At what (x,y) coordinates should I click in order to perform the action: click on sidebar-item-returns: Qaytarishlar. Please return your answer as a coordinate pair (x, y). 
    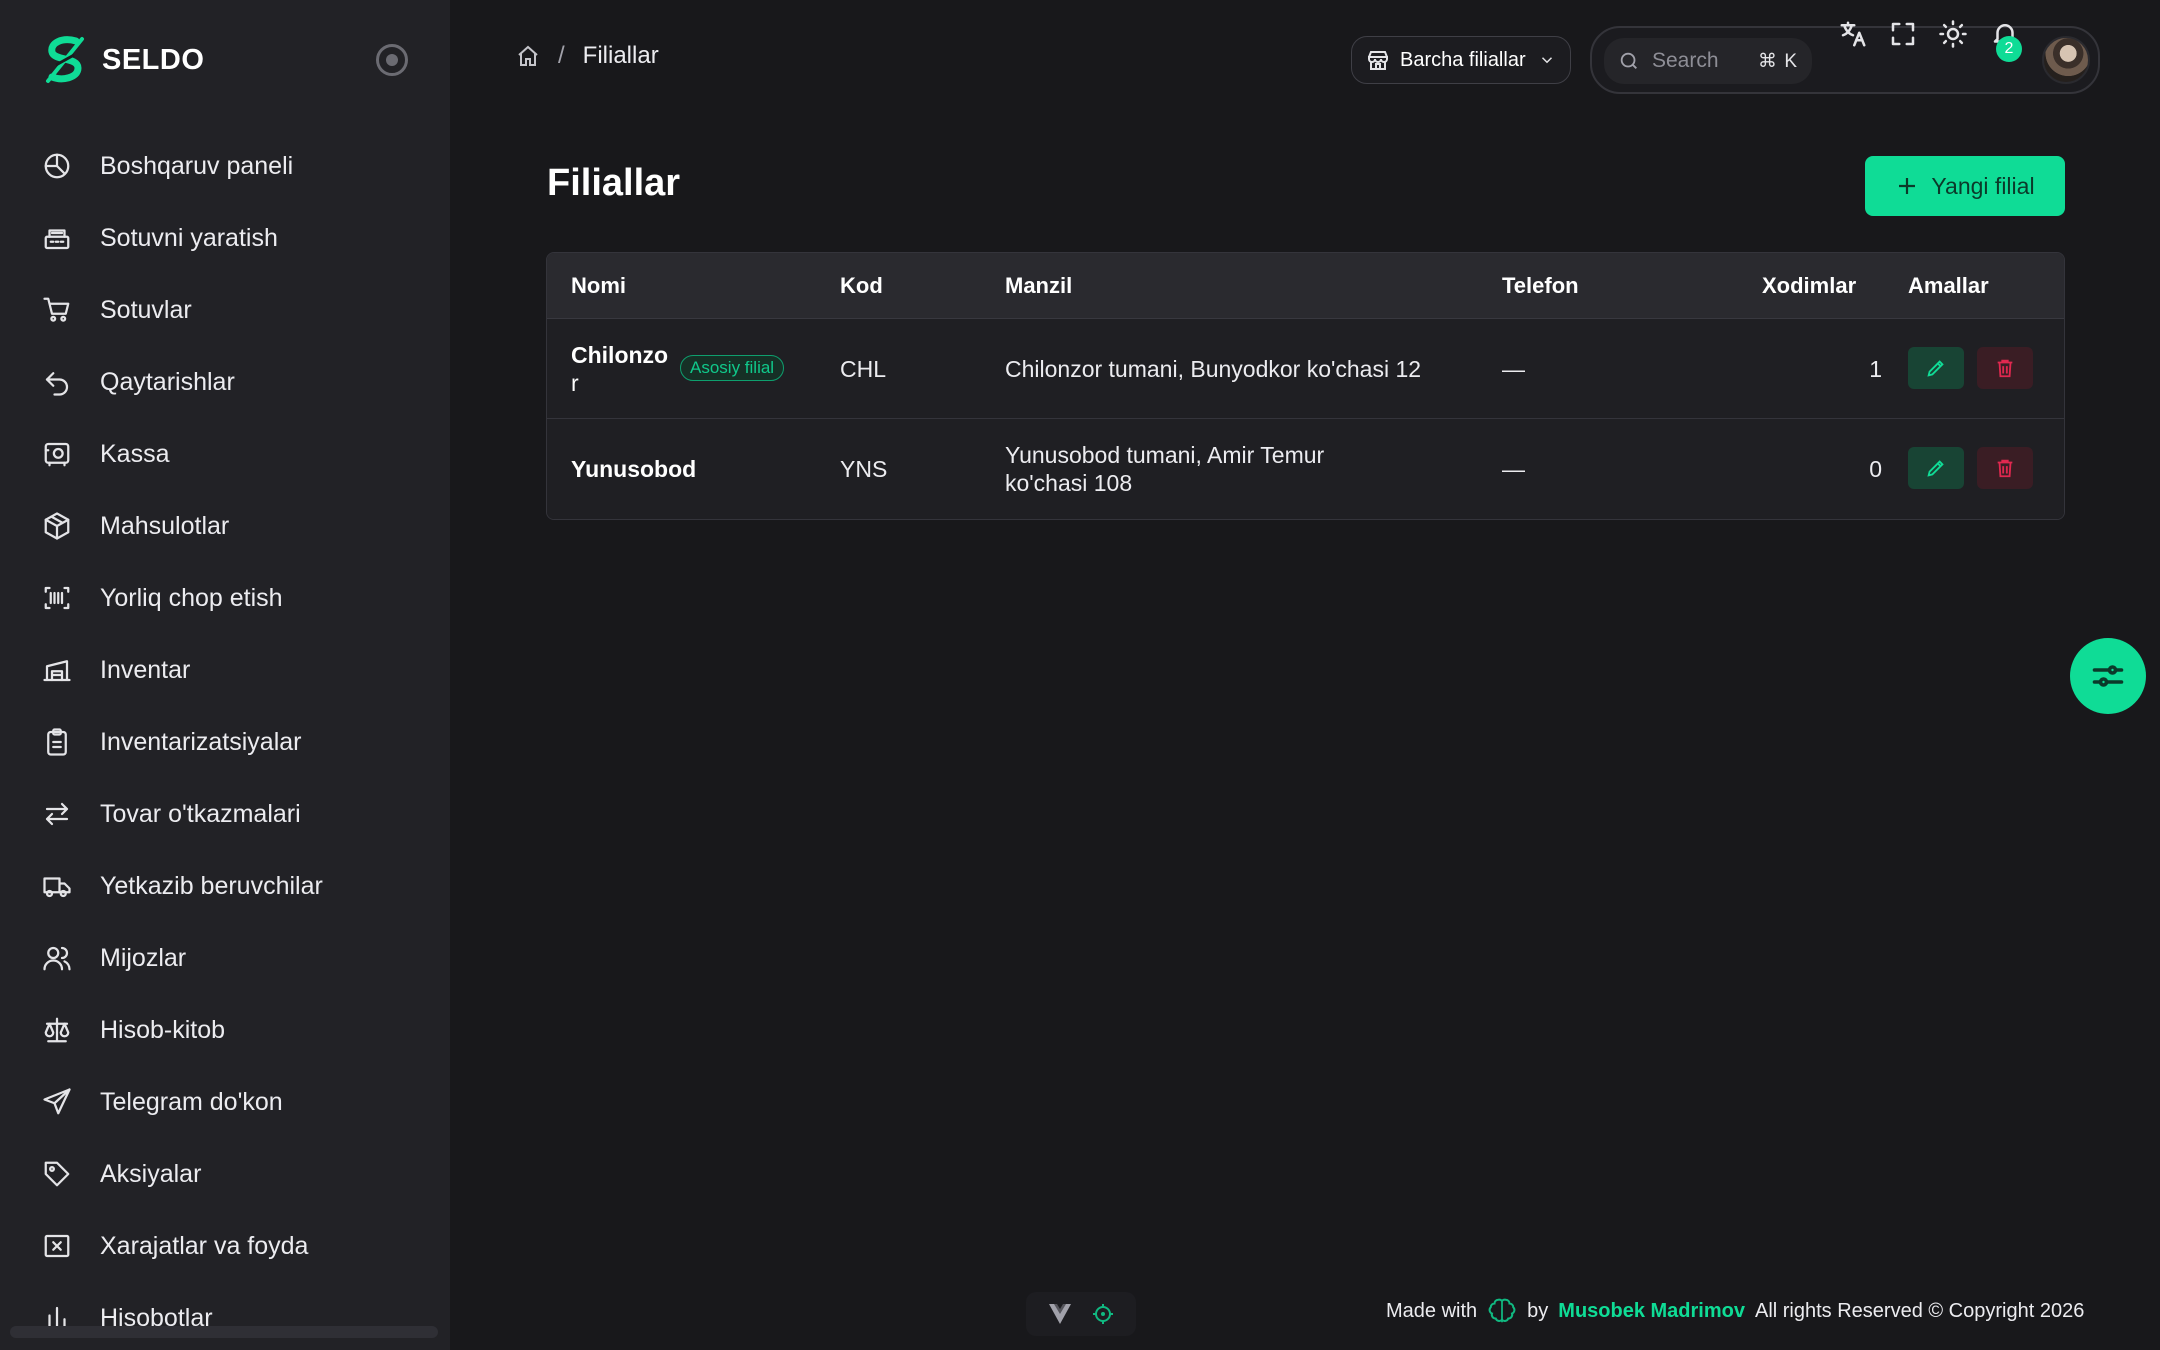
    Looking at the image, I should click on (225, 382).